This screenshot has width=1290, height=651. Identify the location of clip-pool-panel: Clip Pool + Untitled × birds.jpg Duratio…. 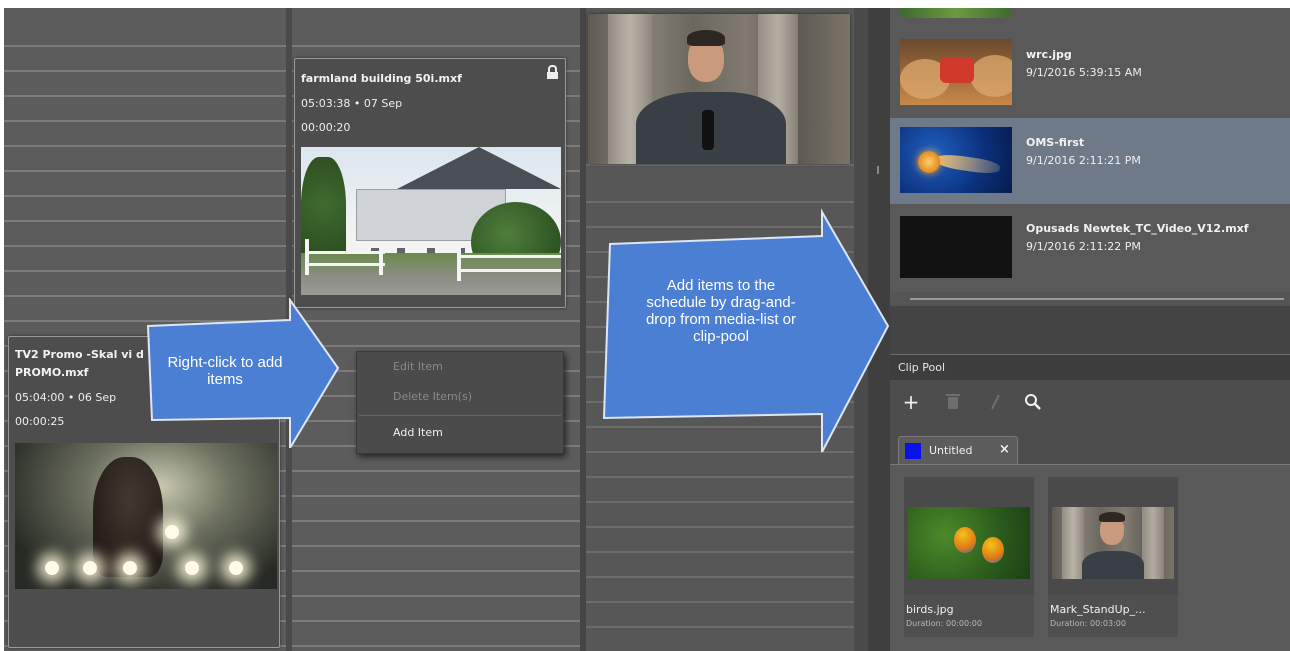
(1090, 502).